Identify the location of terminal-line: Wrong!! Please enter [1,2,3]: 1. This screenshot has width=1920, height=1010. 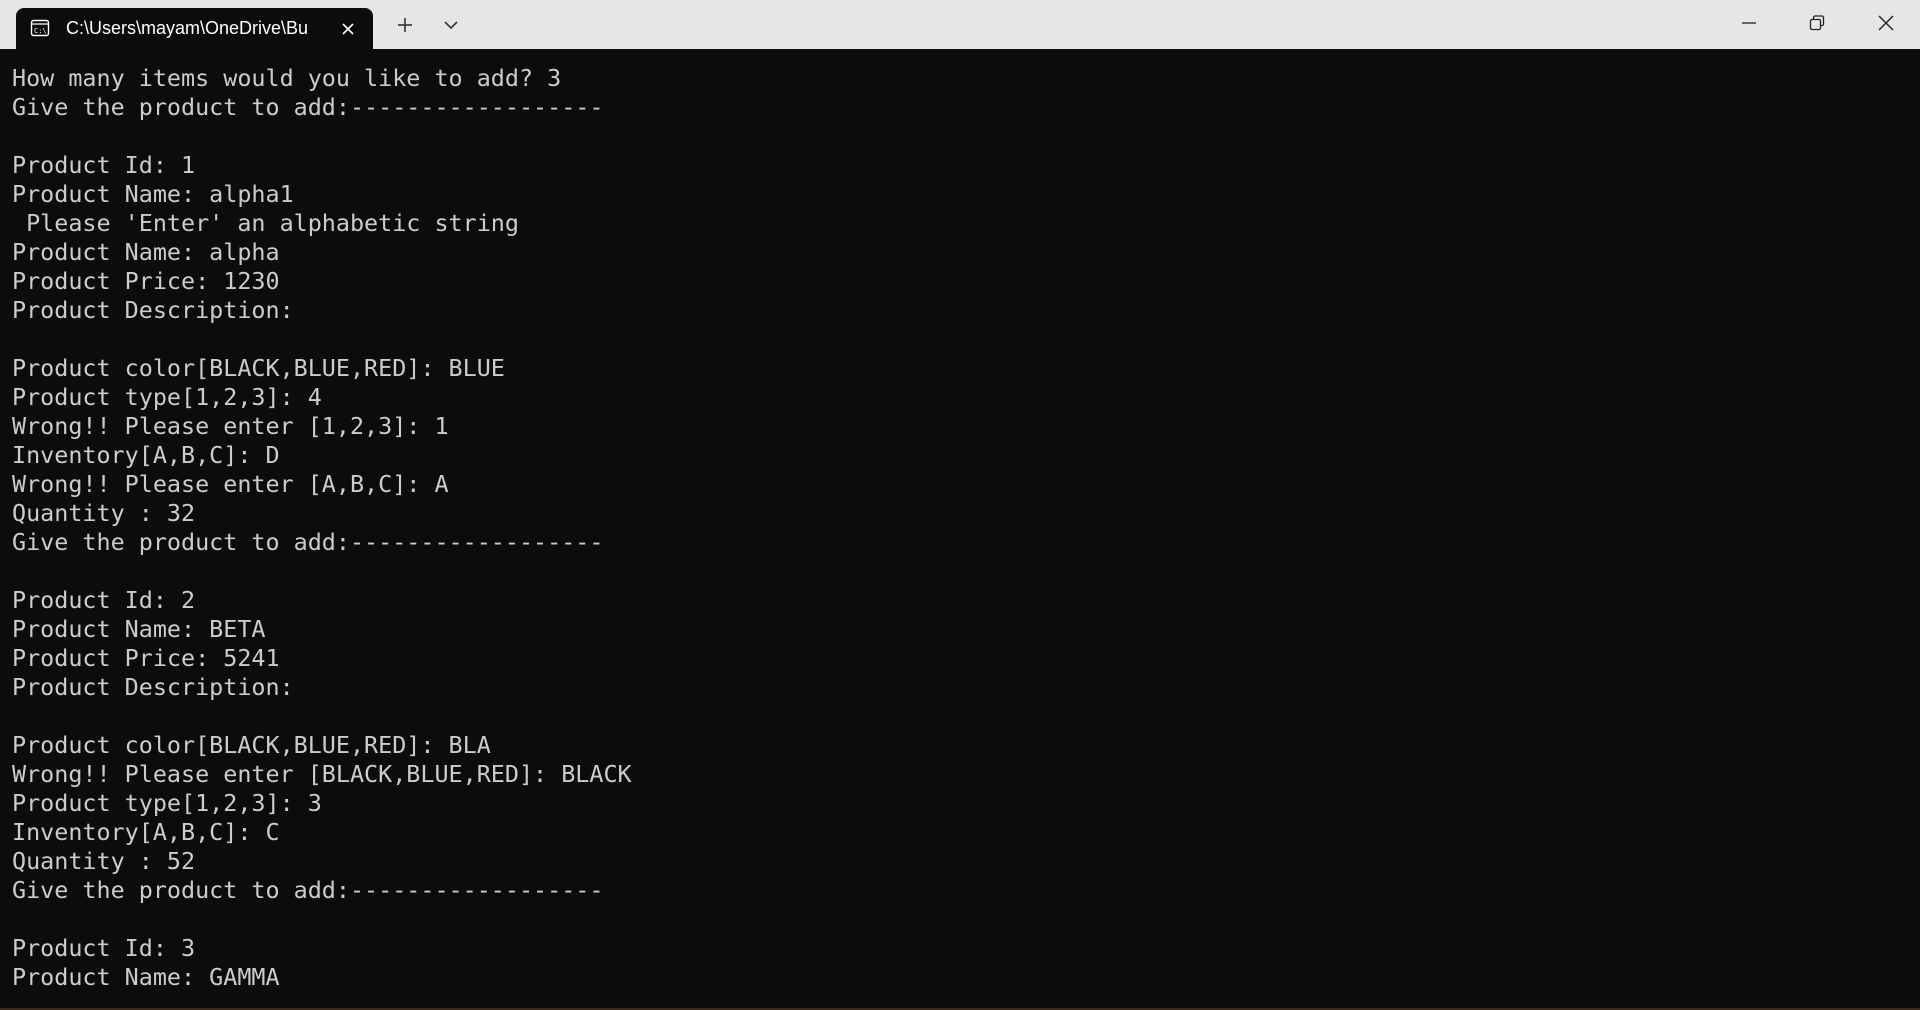
(230, 426).